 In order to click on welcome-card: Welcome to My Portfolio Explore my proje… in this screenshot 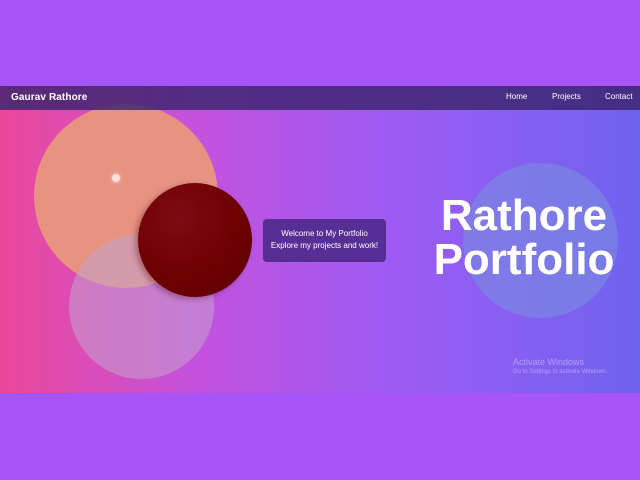, I will do `click(324, 240)`.